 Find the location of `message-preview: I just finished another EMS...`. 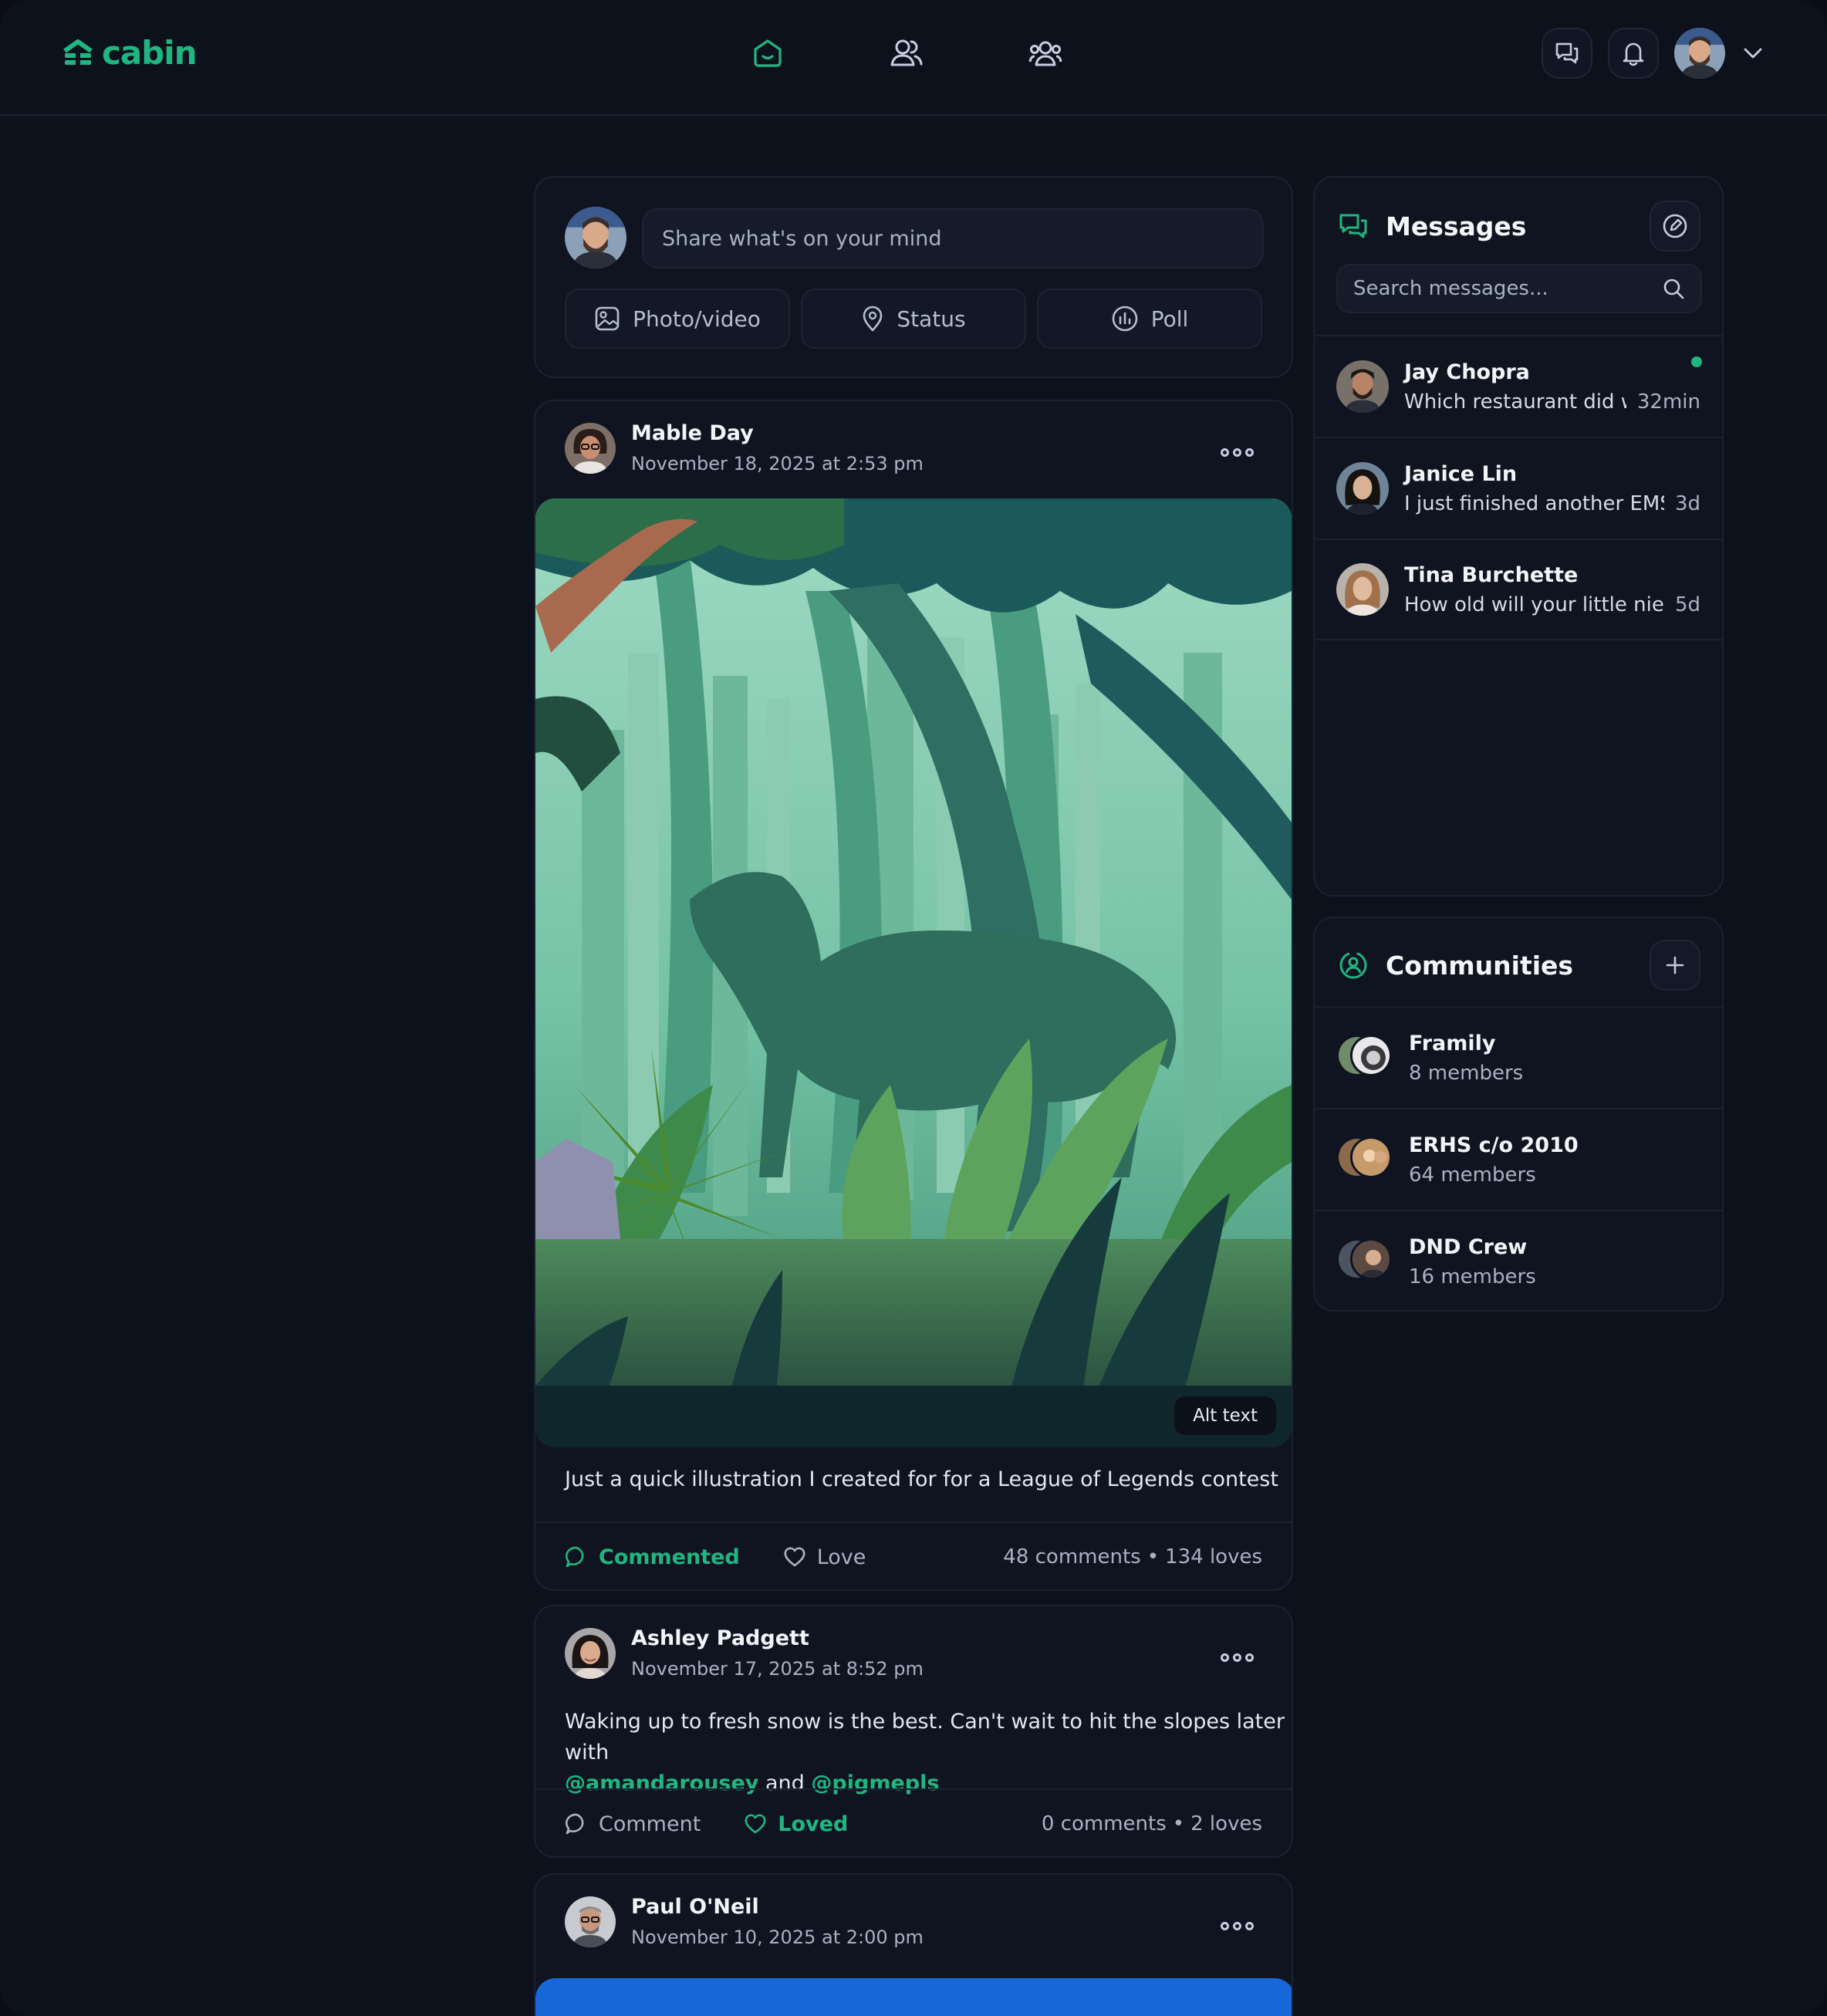

message-preview: I just finished another EMS... is located at coordinates (1534, 503).